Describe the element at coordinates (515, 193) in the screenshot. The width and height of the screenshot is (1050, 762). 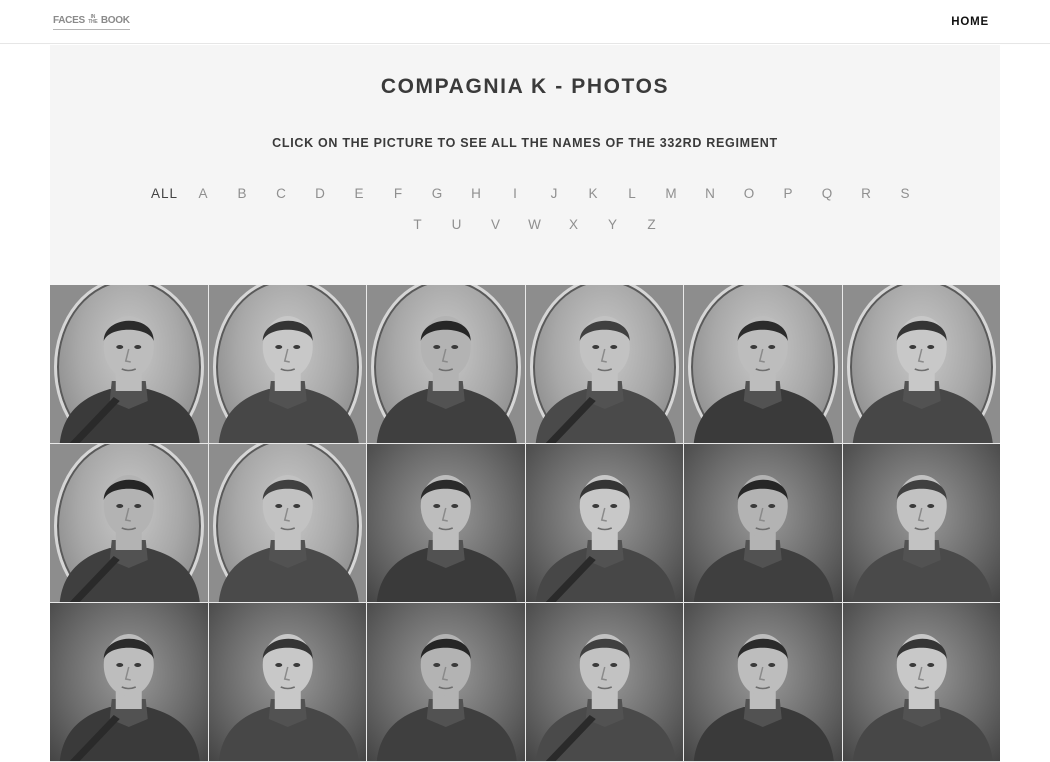
I see `filter-i: I` at that location.